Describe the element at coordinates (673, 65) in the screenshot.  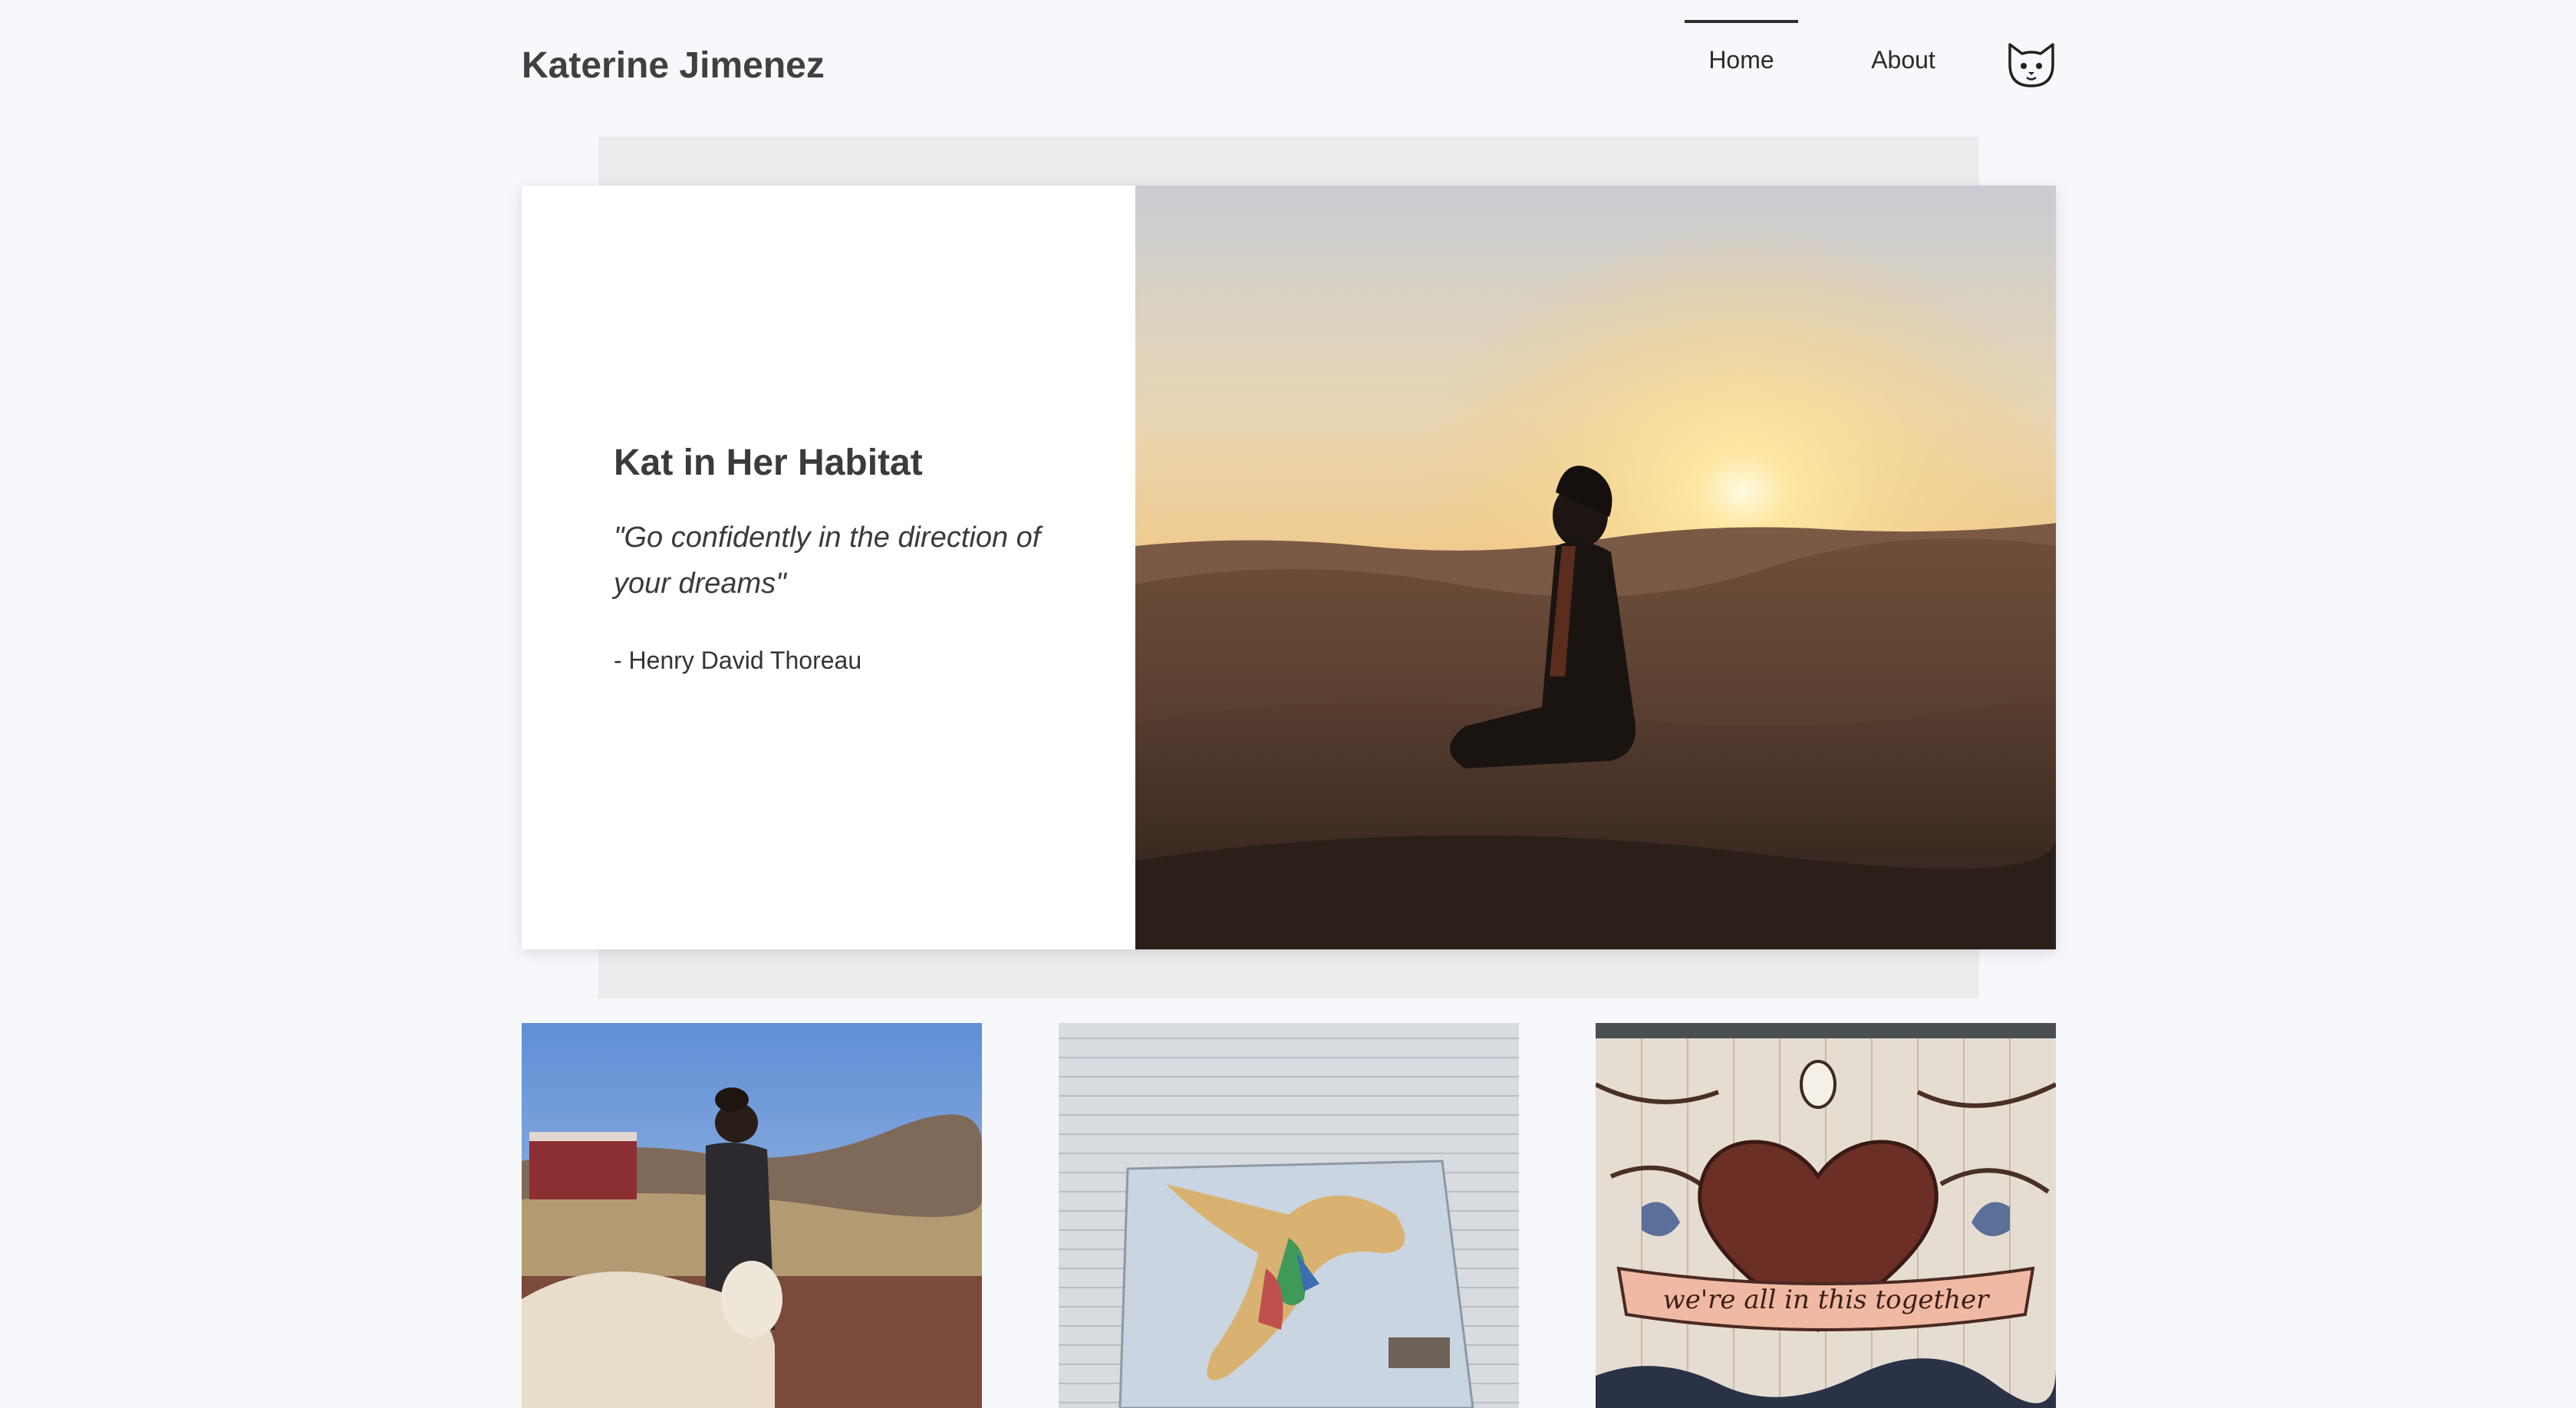
I see `site-title: Katerine Jimenez` at that location.